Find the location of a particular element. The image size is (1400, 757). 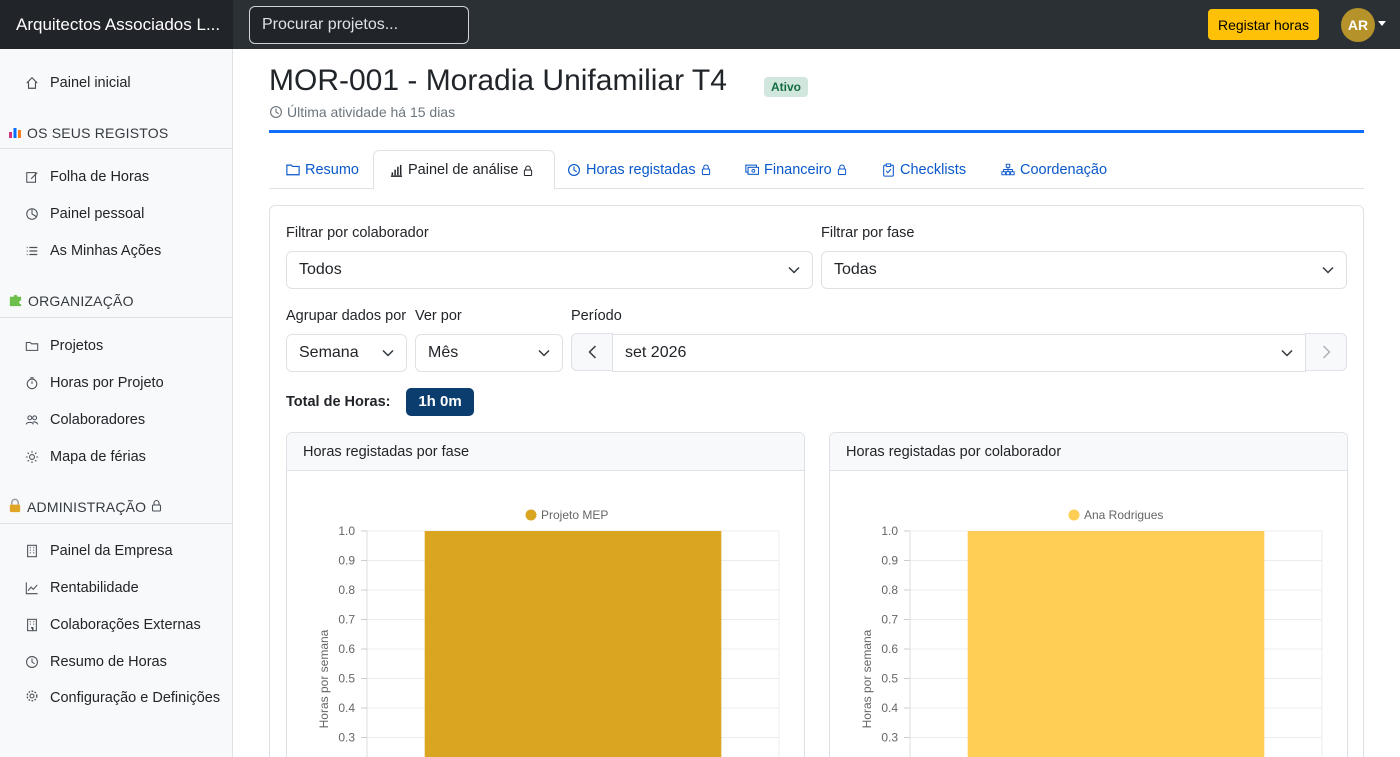

edit-icon is located at coordinates (32, 177).